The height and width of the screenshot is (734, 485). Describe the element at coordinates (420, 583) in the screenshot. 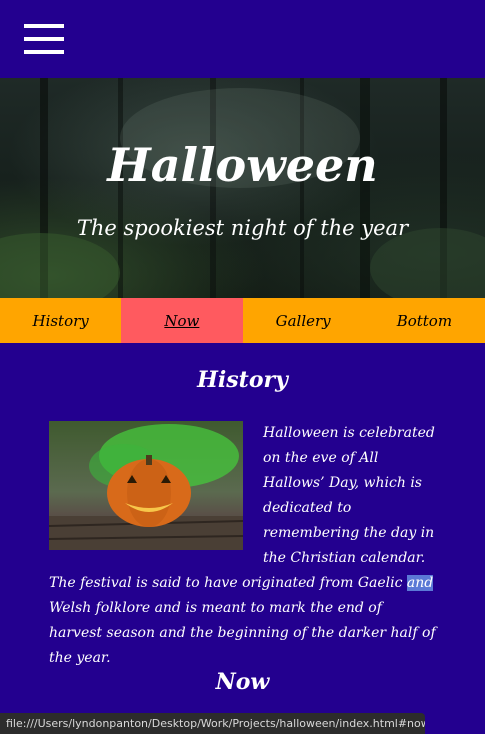

I see `selected-text: and` at that location.